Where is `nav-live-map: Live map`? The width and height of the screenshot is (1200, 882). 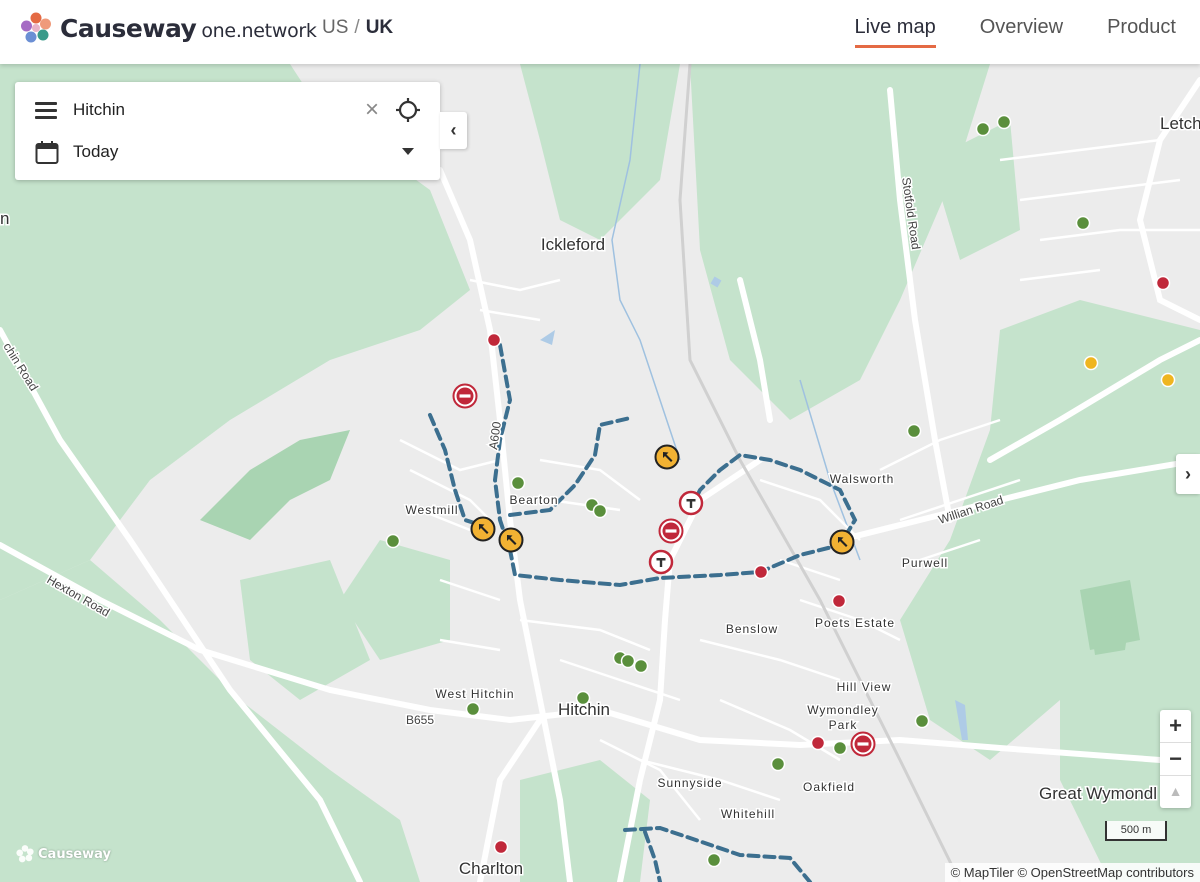
nav-live-map: Live map is located at coordinates (895, 32).